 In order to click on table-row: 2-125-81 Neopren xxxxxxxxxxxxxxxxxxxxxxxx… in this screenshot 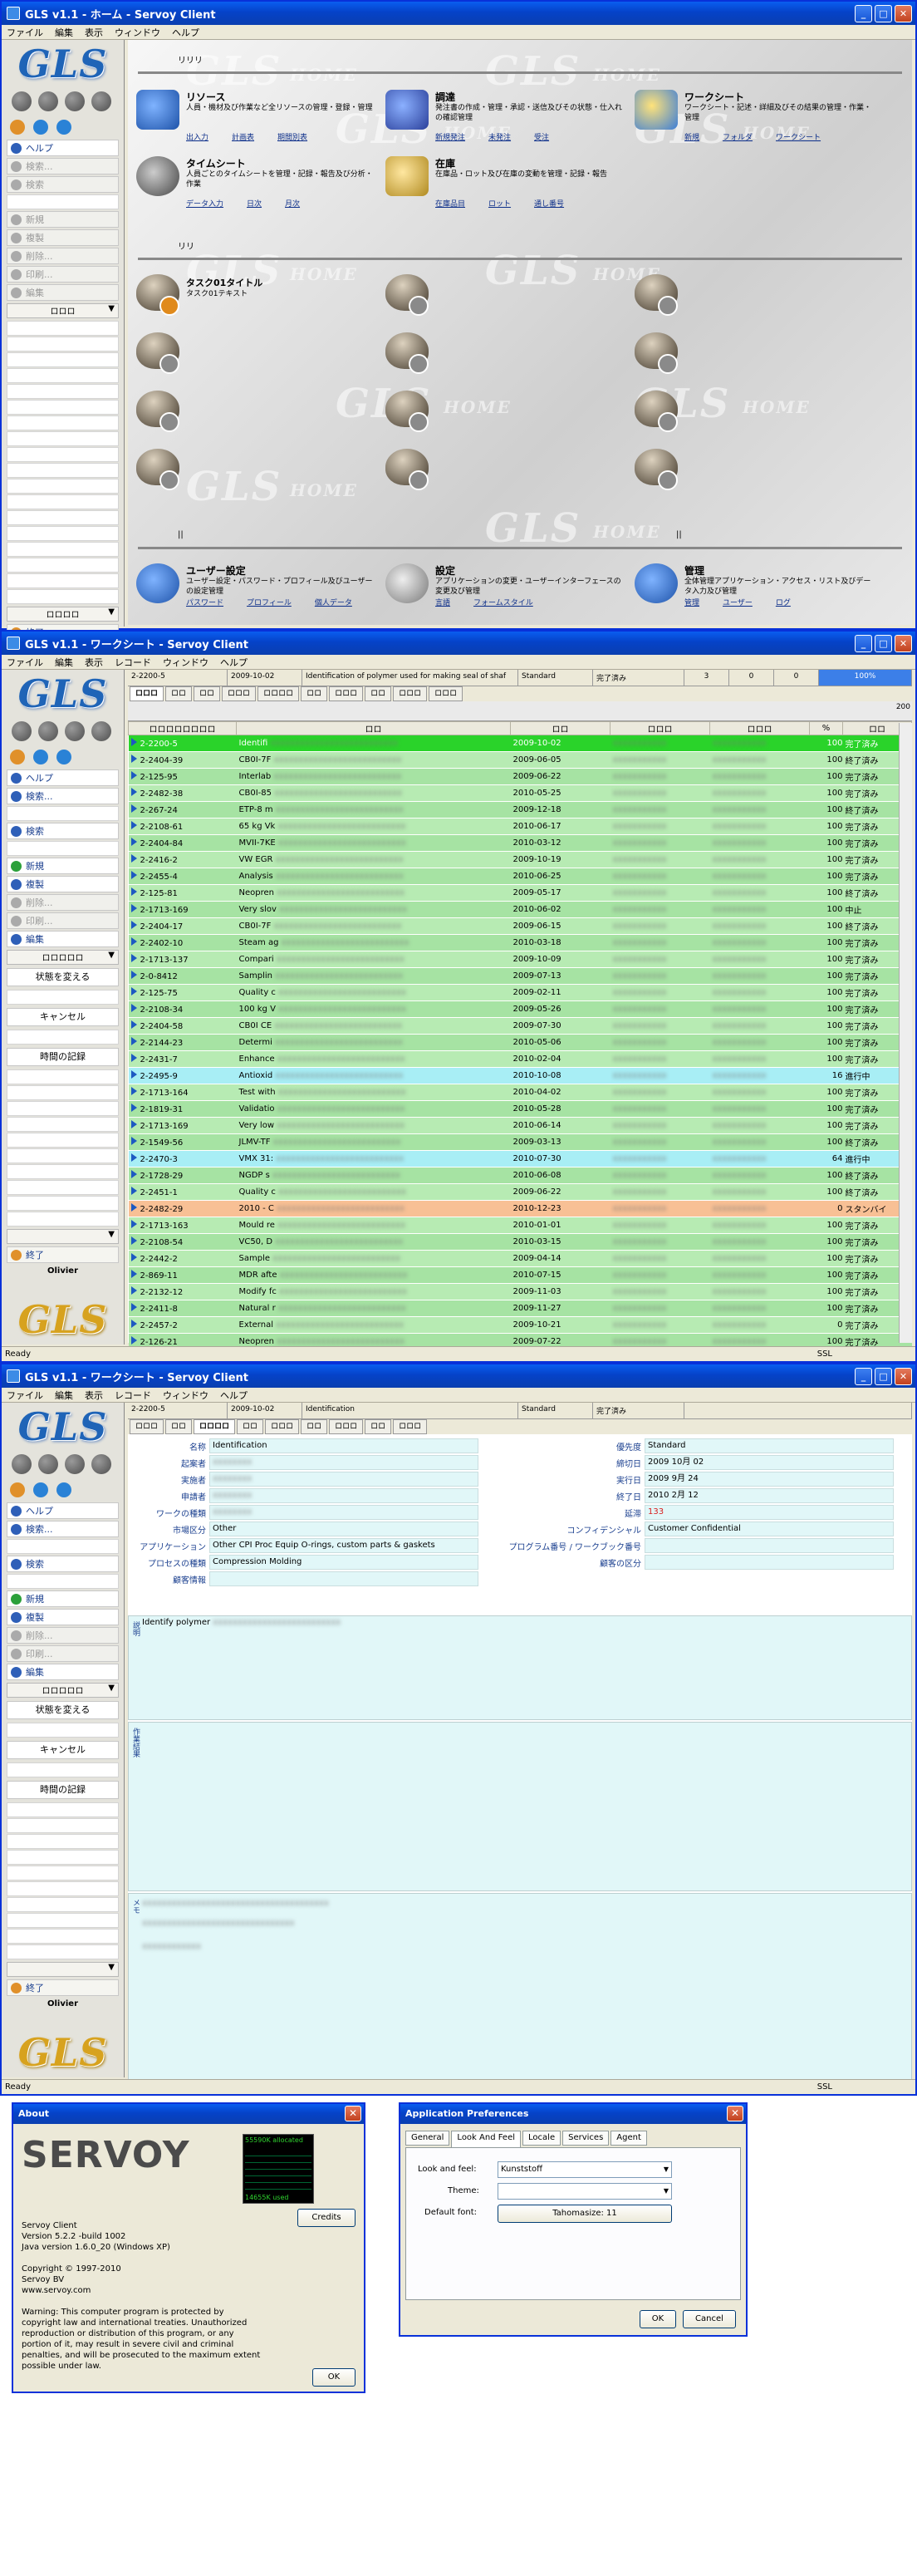, I will do `click(520, 893)`.